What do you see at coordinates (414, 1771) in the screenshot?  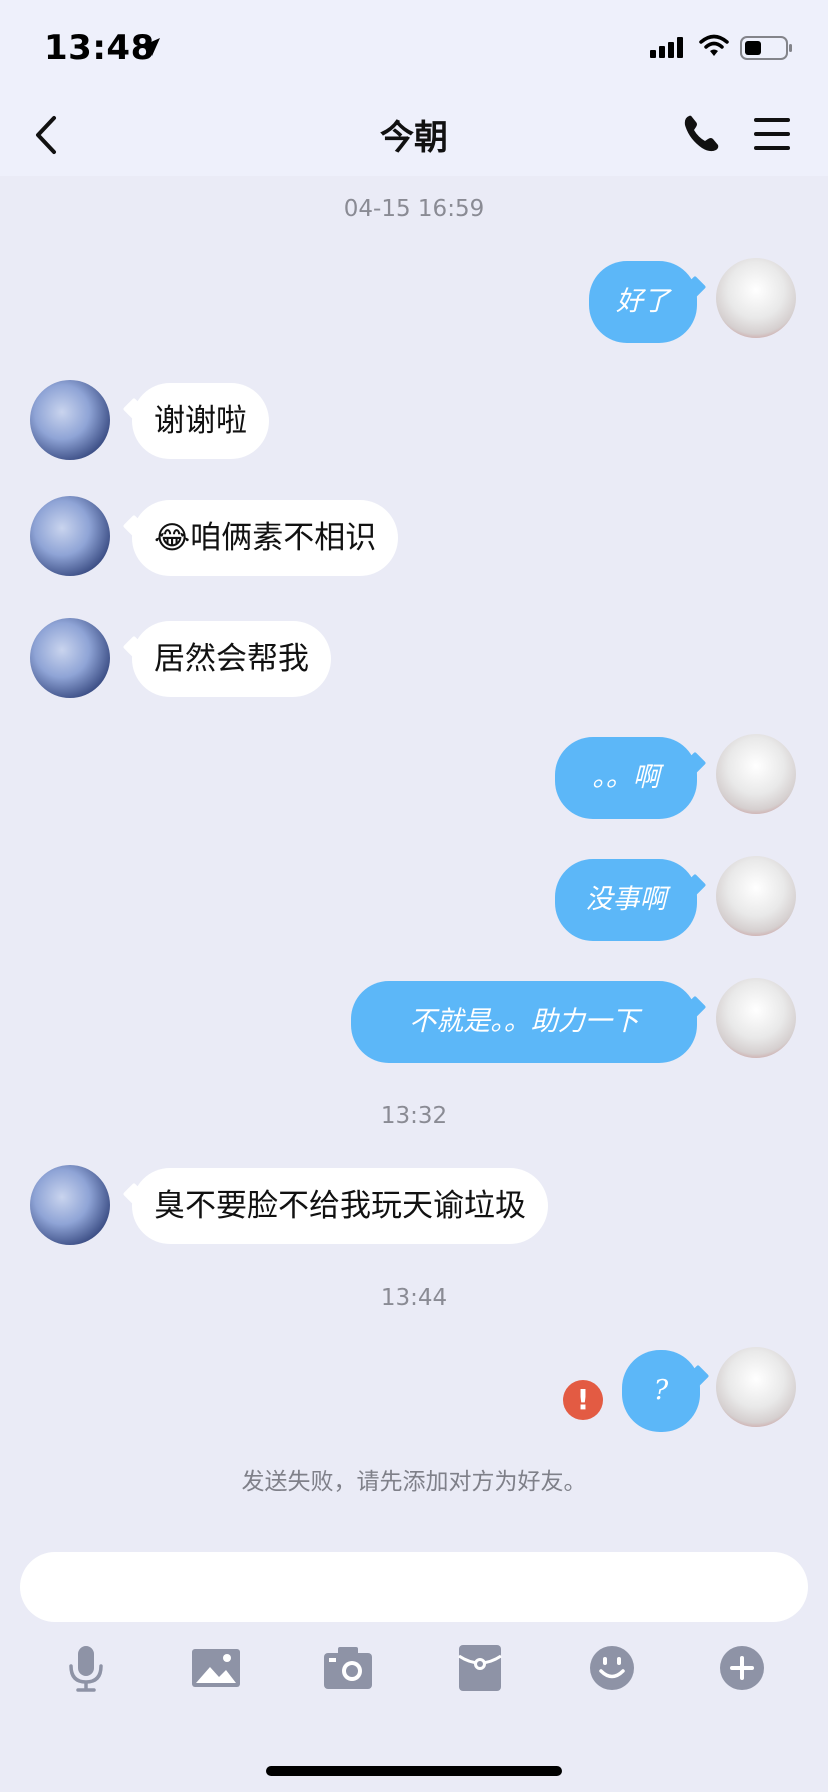 I see `home-indicator` at bounding box center [414, 1771].